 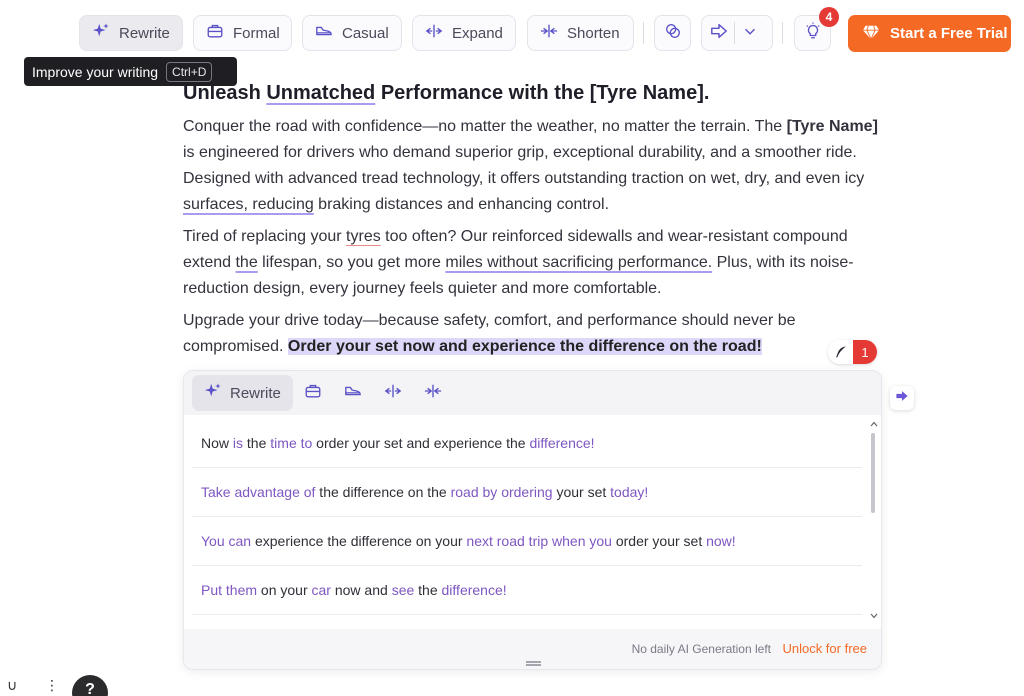 What do you see at coordinates (501, 492) in the screenshot?
I see `changed-text: road by ordering` at bounding box center [501, 492].